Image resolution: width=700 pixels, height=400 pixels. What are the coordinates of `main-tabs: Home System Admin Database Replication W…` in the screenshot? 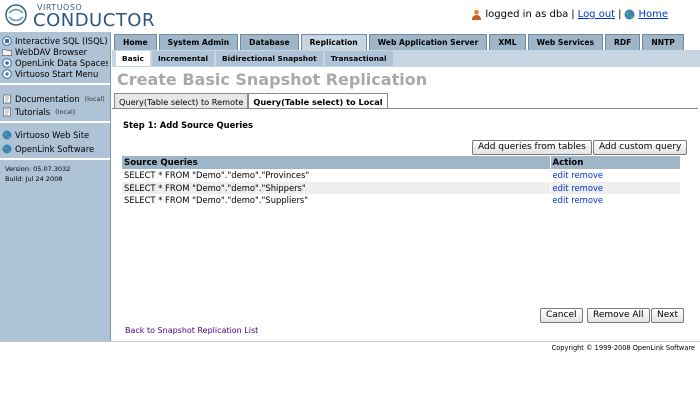 It's located at (399, 42).